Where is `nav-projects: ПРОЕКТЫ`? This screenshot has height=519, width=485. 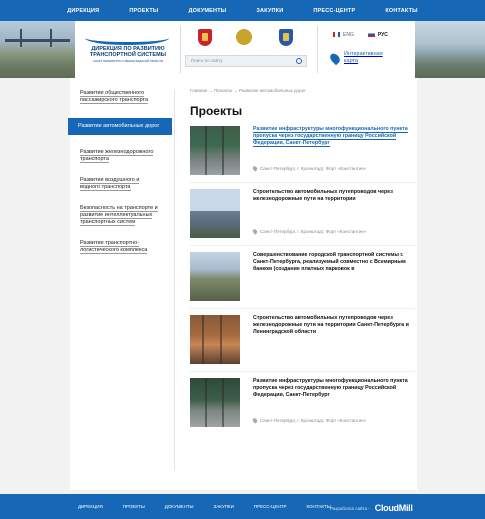 nav-projects: ПРОЕКТЫ is located at coordinates (143, 11).